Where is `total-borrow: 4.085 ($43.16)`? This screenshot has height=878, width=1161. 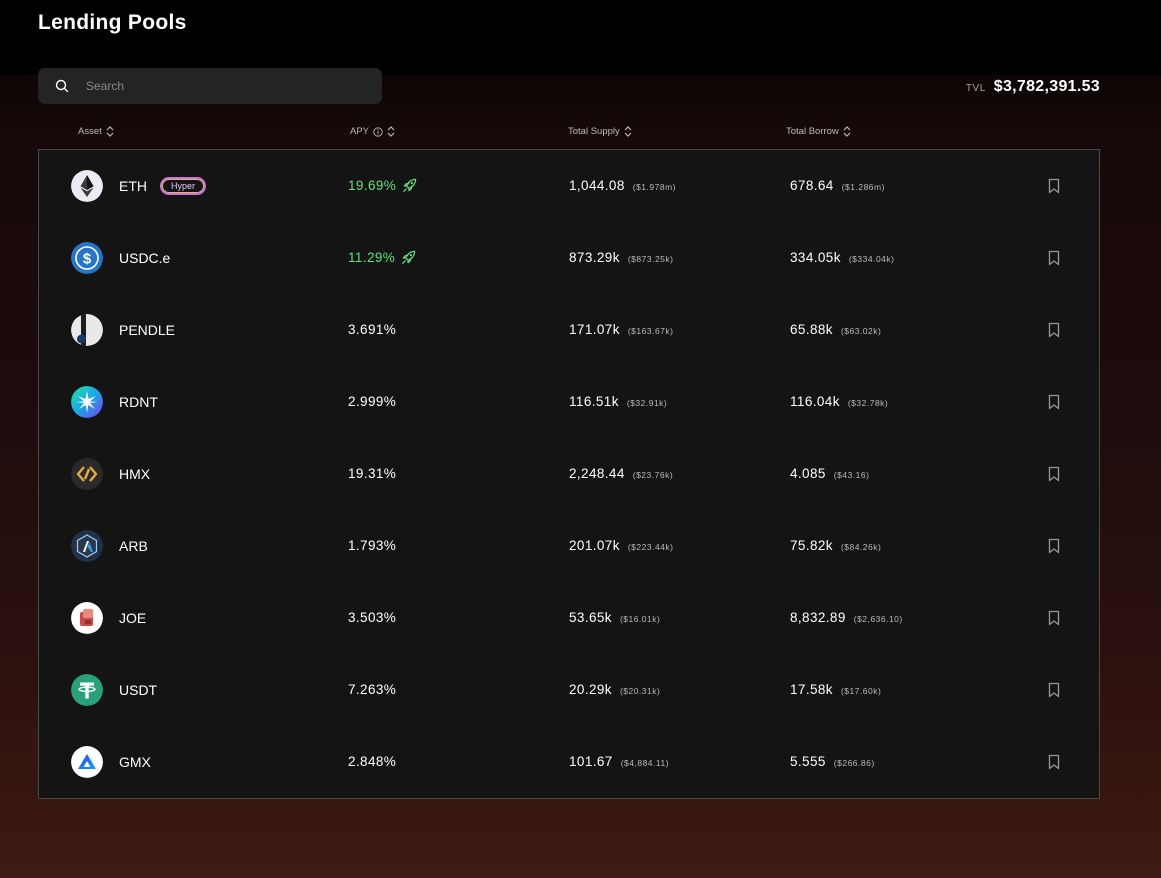 total-borrow: 4.085 ($43.16) is located at coordinates (829, 473).